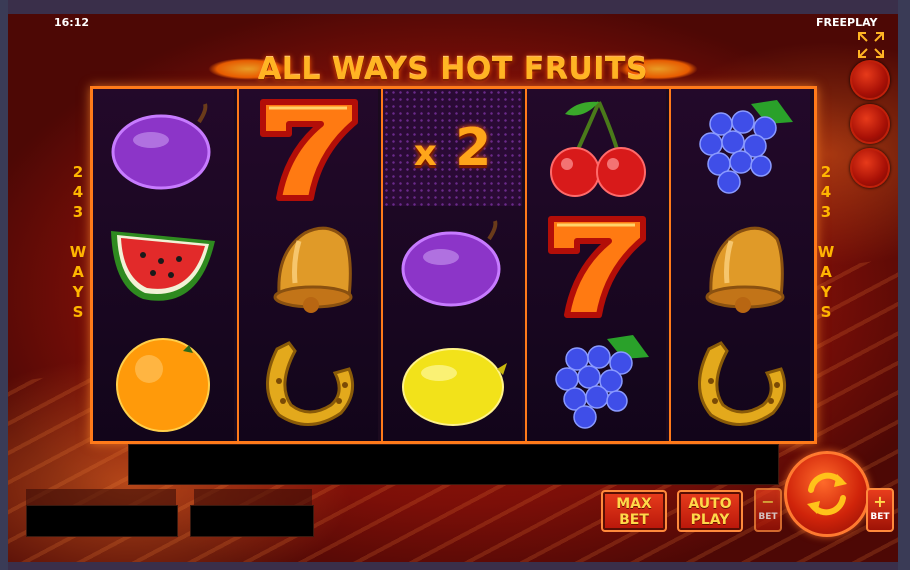  I want to click on sound-button, so click(870, 168).